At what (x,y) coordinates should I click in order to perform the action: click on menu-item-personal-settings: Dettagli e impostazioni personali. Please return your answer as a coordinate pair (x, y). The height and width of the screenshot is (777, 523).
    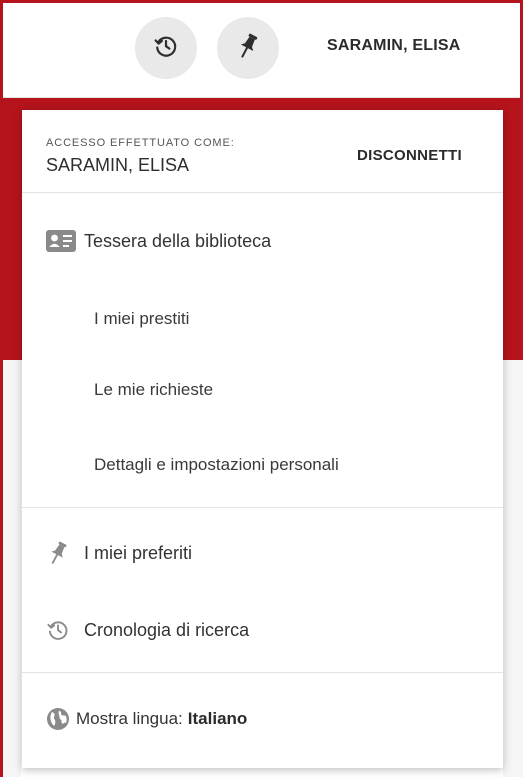
    Looking at the image, I should click on (216, 465).